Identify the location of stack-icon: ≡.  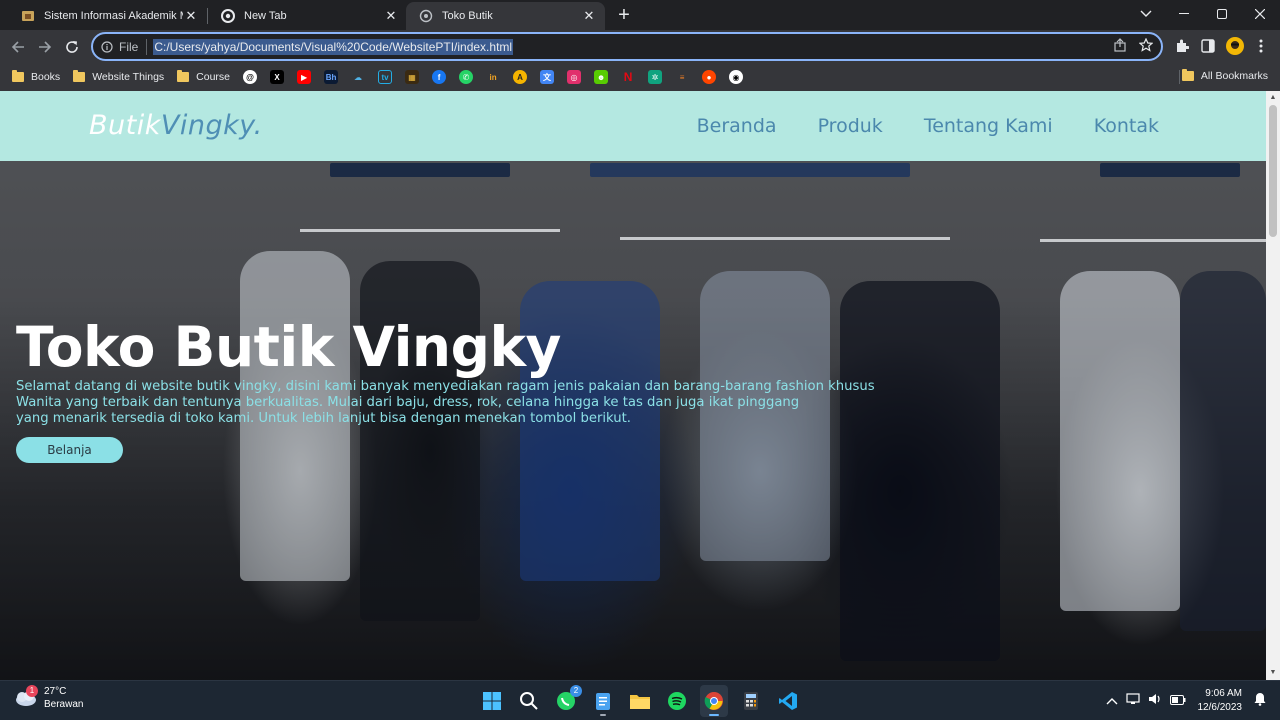
(682, 77).